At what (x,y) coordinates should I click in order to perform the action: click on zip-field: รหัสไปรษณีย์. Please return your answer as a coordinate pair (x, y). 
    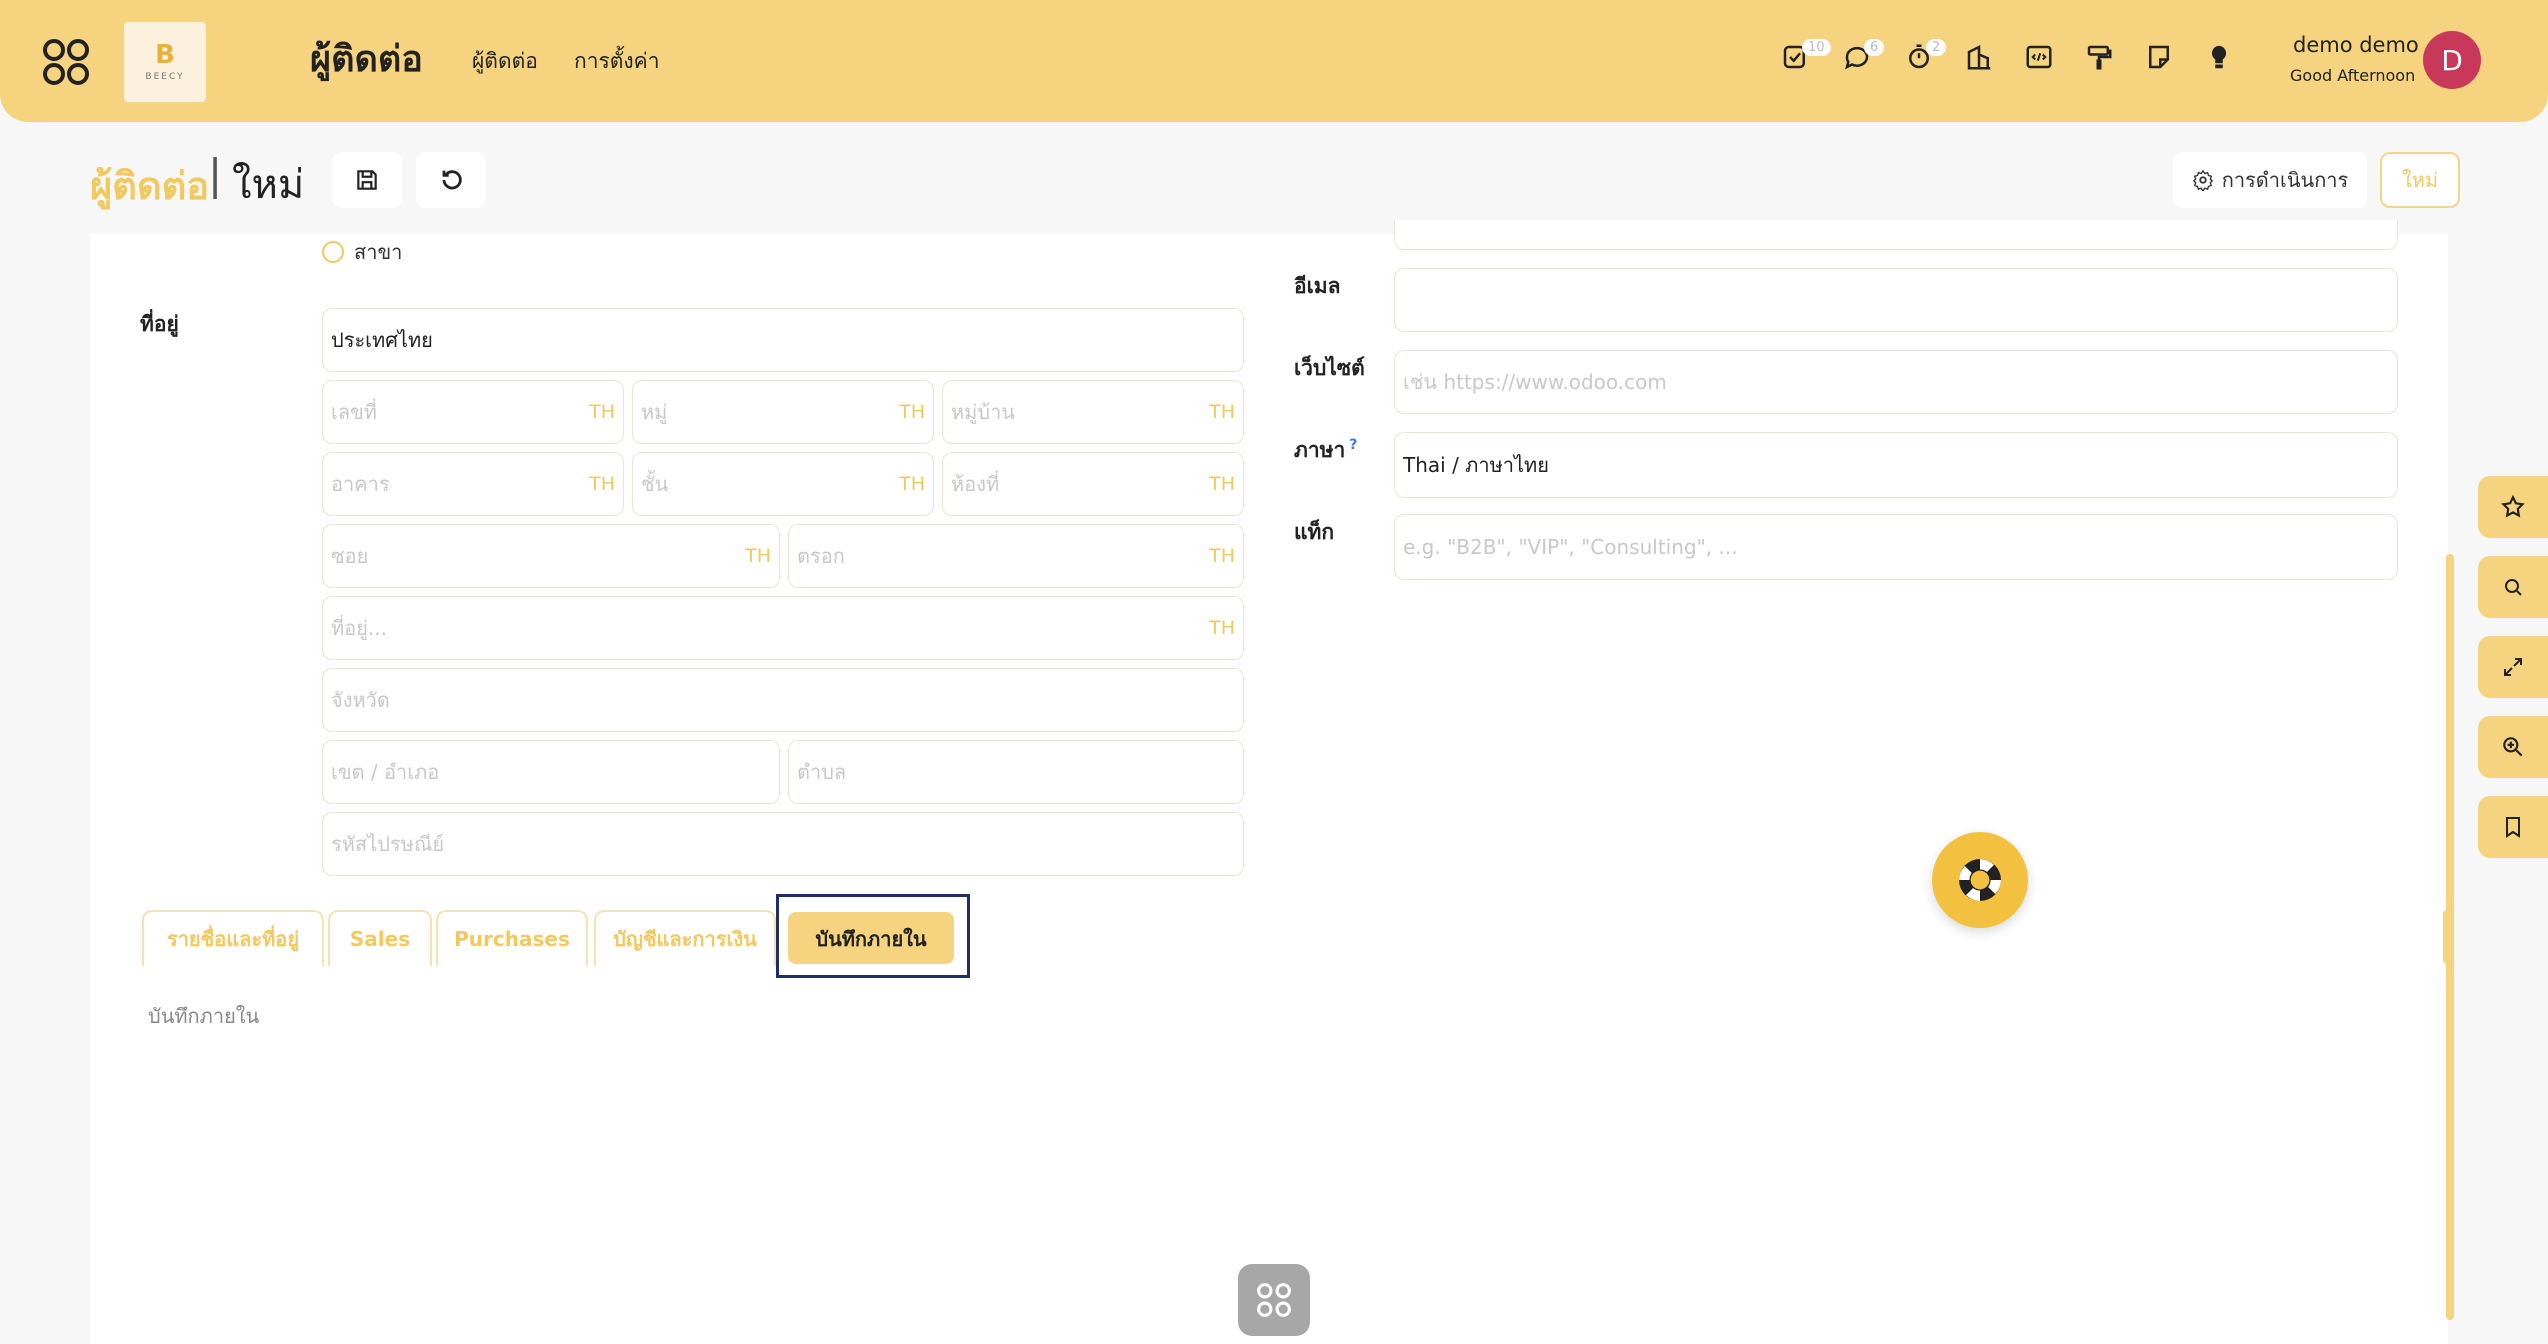
    Looking at the image, I should click on (783, 844).